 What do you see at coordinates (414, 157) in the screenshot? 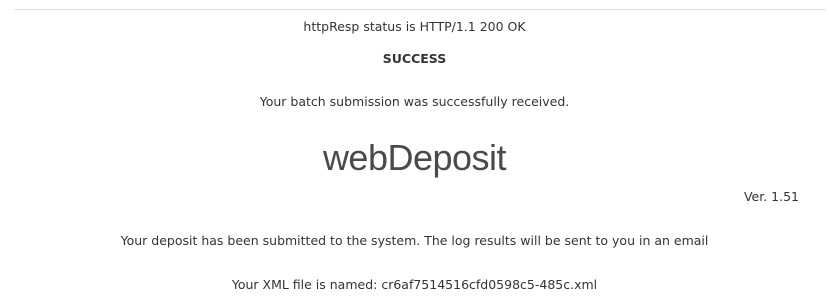
I see `webdeposit-logo: webDeposit` at bounding box center [414, 157].